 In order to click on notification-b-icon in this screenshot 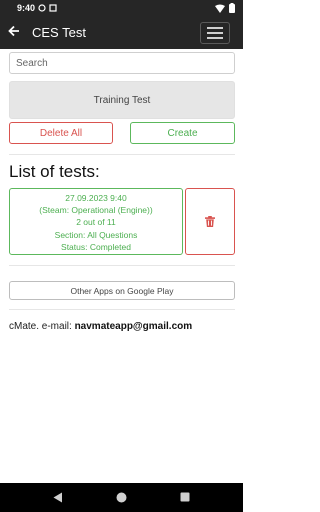, I will do `click(53, 8)`.